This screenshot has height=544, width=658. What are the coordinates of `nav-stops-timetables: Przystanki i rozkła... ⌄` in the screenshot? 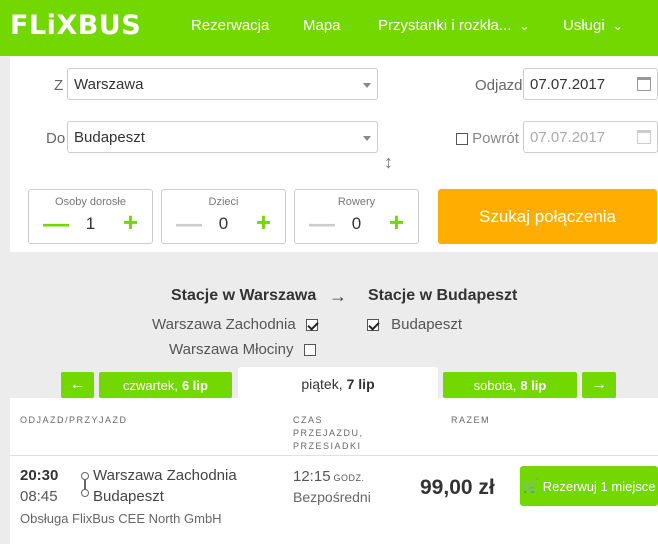 It's located at (453, 25).